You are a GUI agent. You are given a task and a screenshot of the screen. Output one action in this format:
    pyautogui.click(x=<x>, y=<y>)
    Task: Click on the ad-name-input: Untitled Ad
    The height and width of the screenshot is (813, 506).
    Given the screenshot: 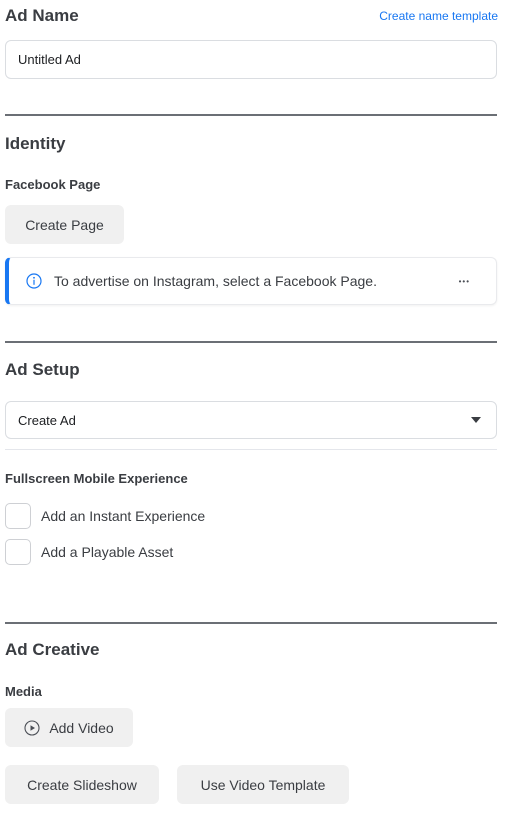 What is the action you would take?
    pyautogui.click(x=251, y=59)
    